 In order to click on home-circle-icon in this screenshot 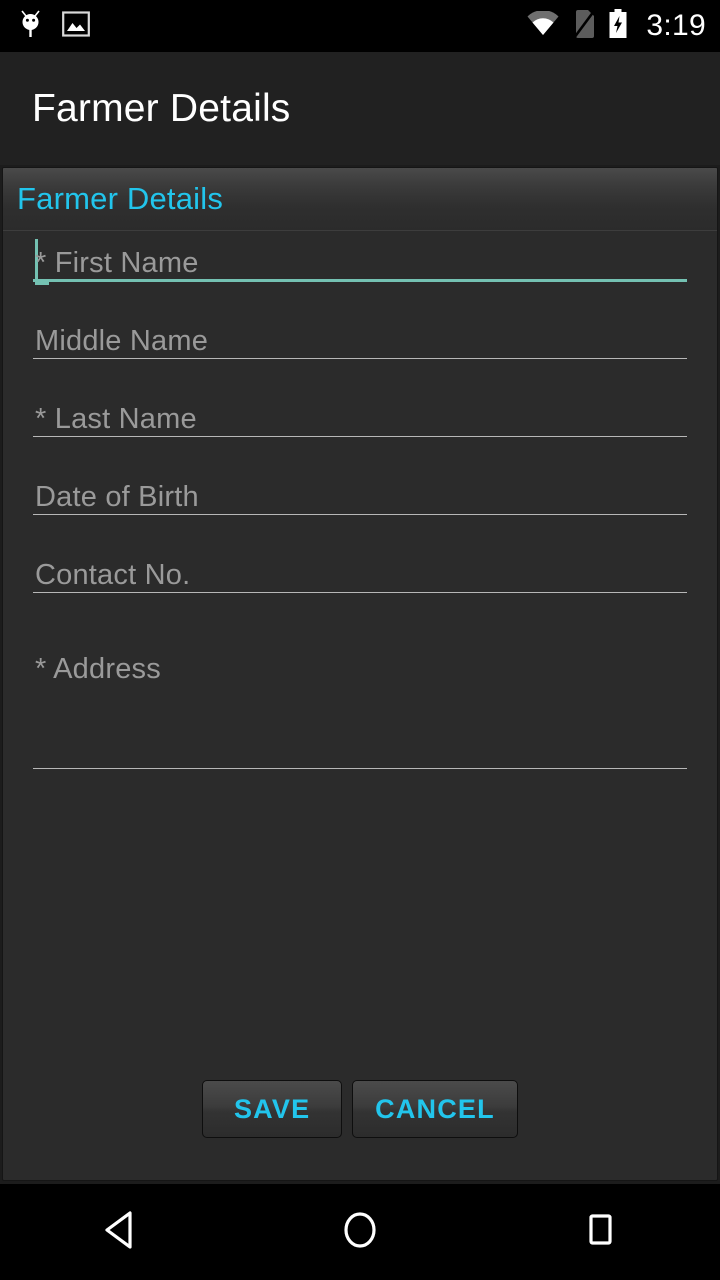, I will do `click(360, 1232)`.